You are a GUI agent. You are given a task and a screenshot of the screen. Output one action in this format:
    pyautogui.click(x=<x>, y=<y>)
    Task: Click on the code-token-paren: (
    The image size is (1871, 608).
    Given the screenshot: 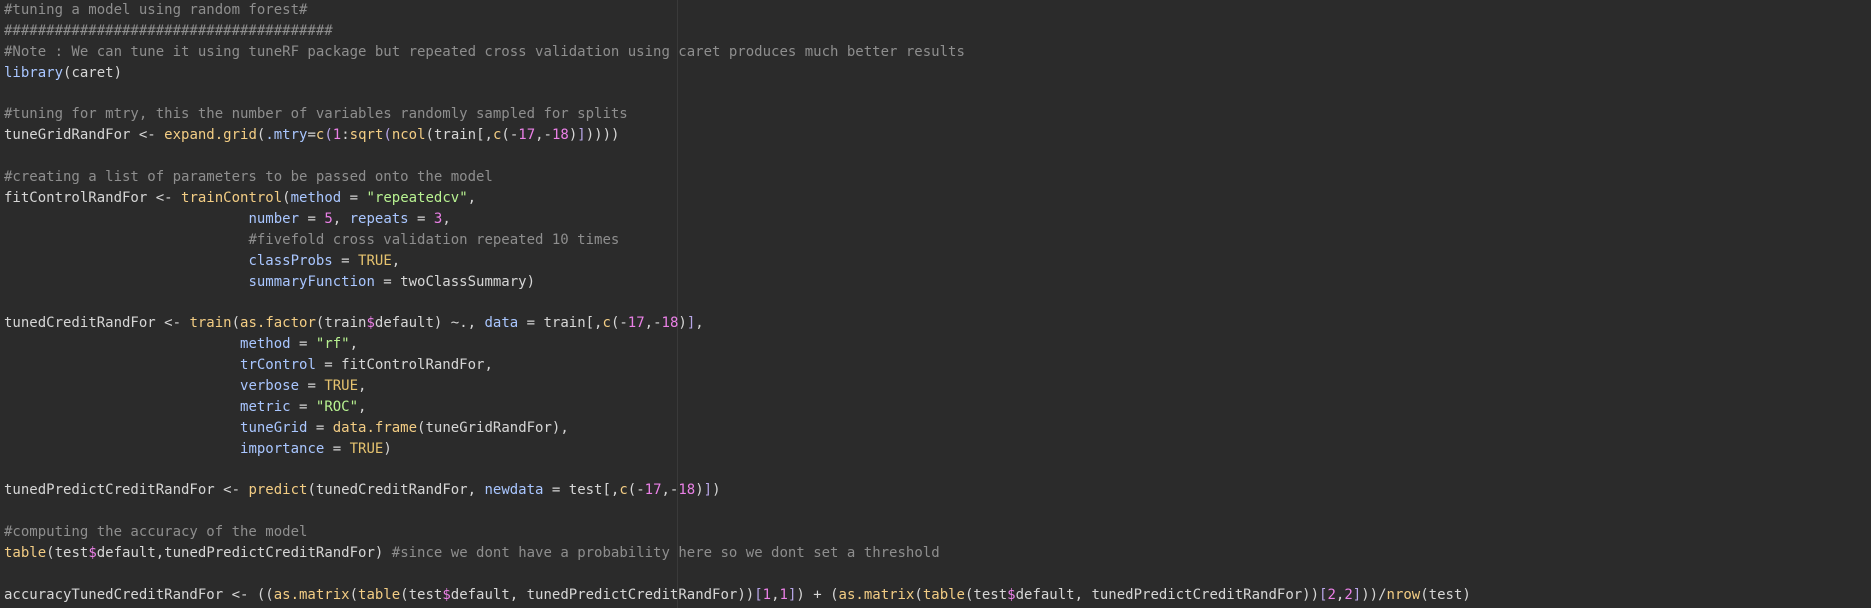 What is the action you would take?
    pyautogui.click(x=387, y=135)
    